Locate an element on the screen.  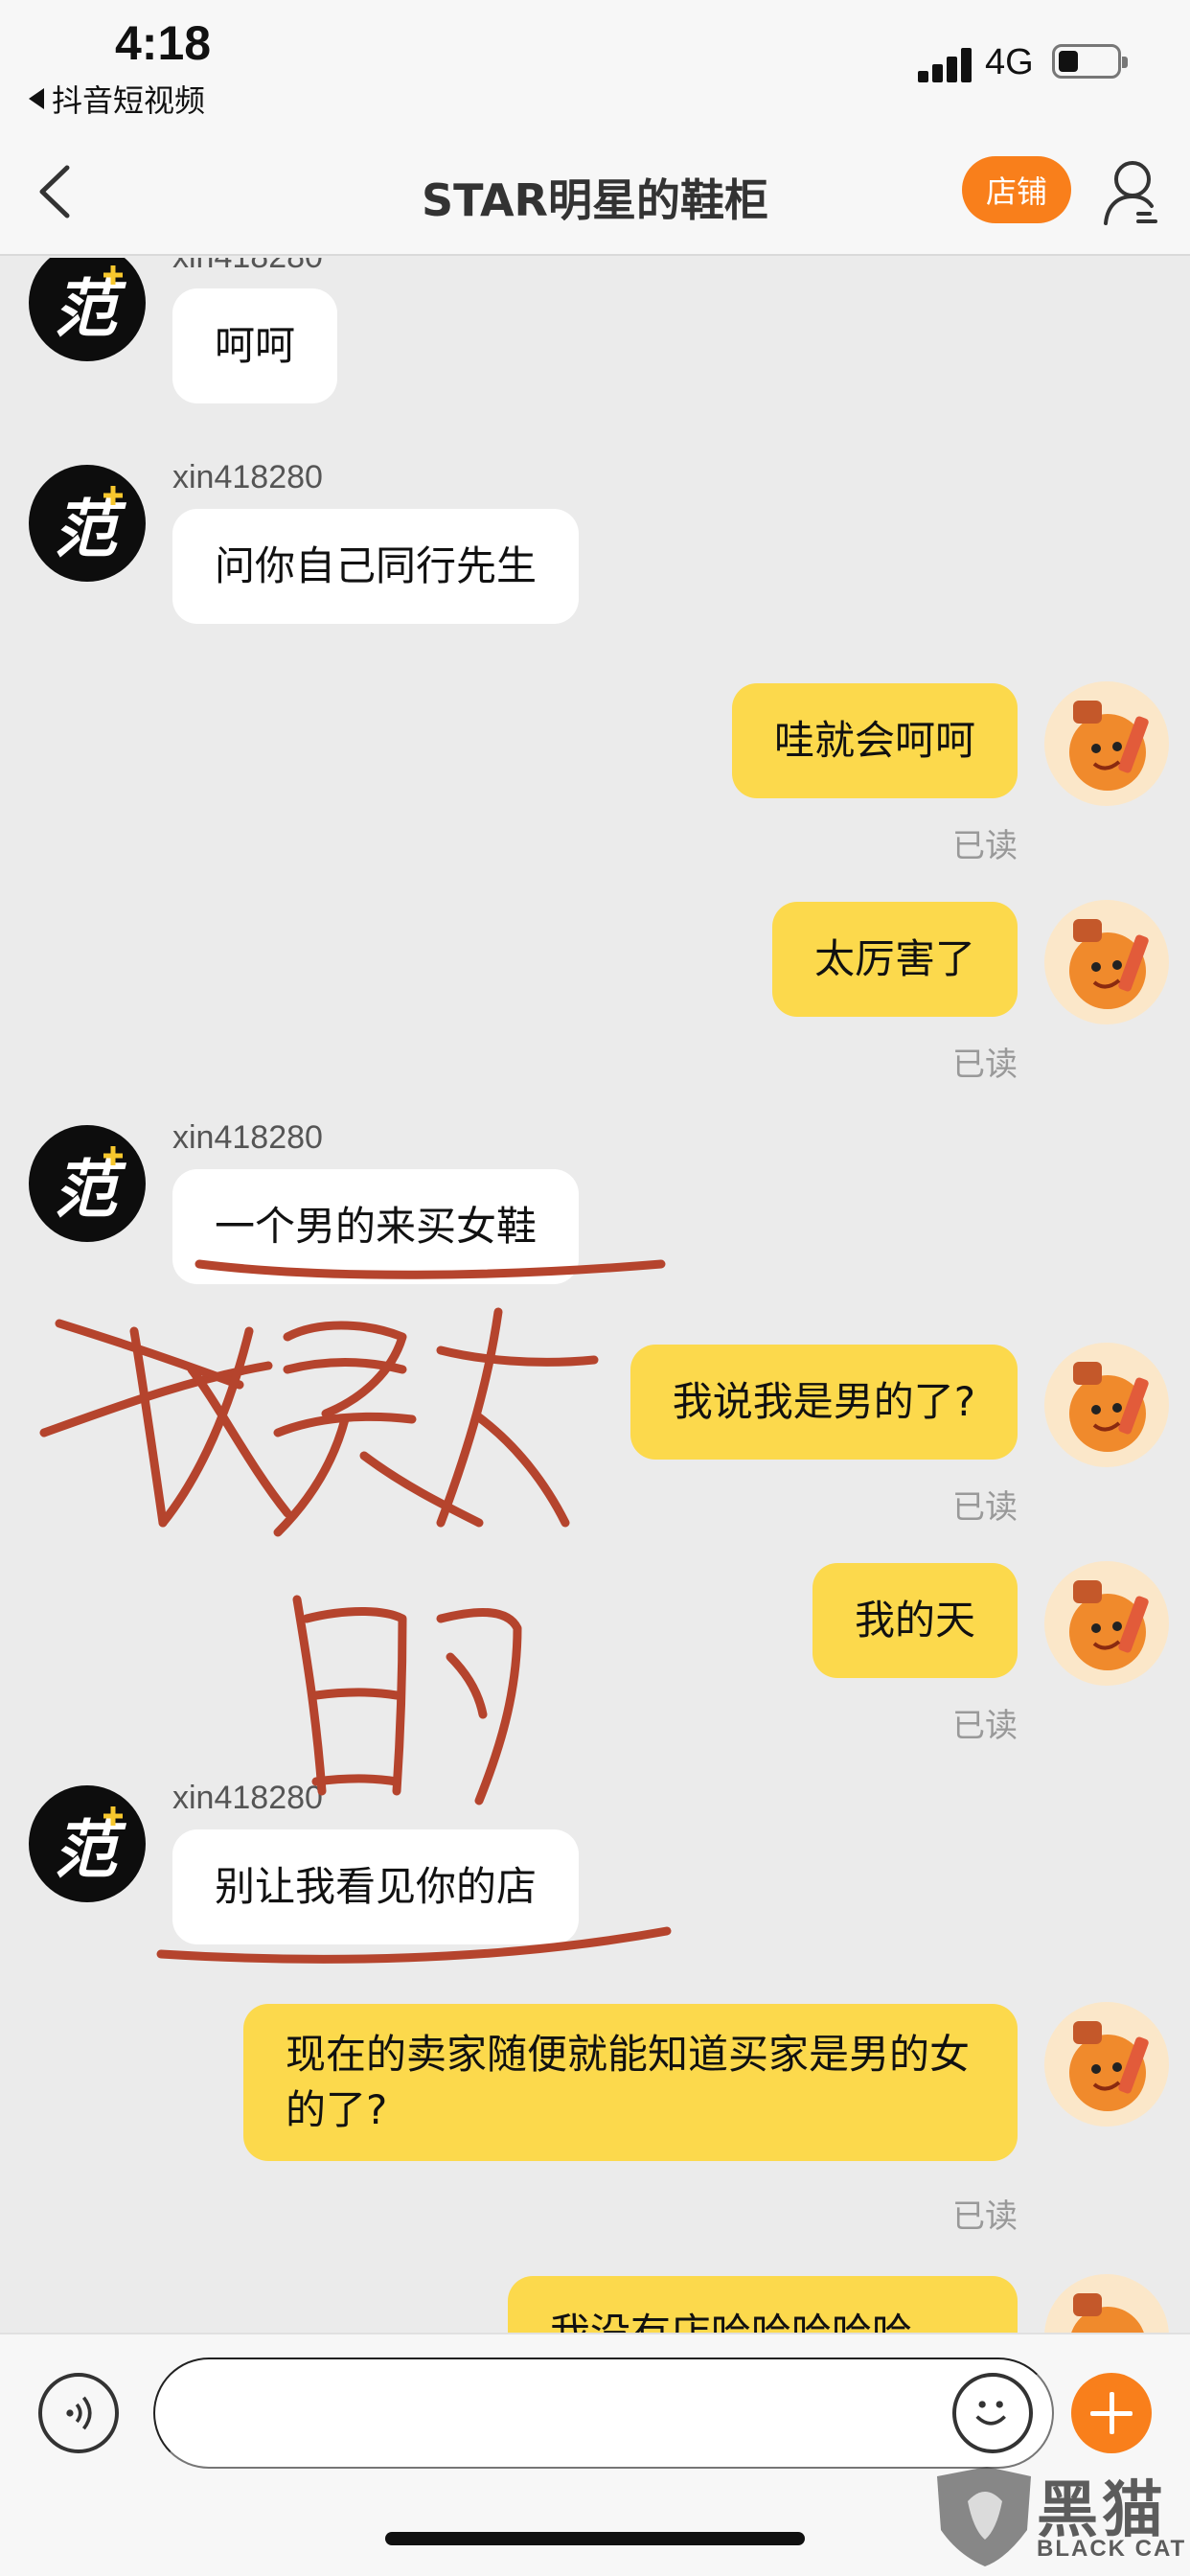
back-to-app-link: 抖音短视频 is located at coordinates (117, 99).